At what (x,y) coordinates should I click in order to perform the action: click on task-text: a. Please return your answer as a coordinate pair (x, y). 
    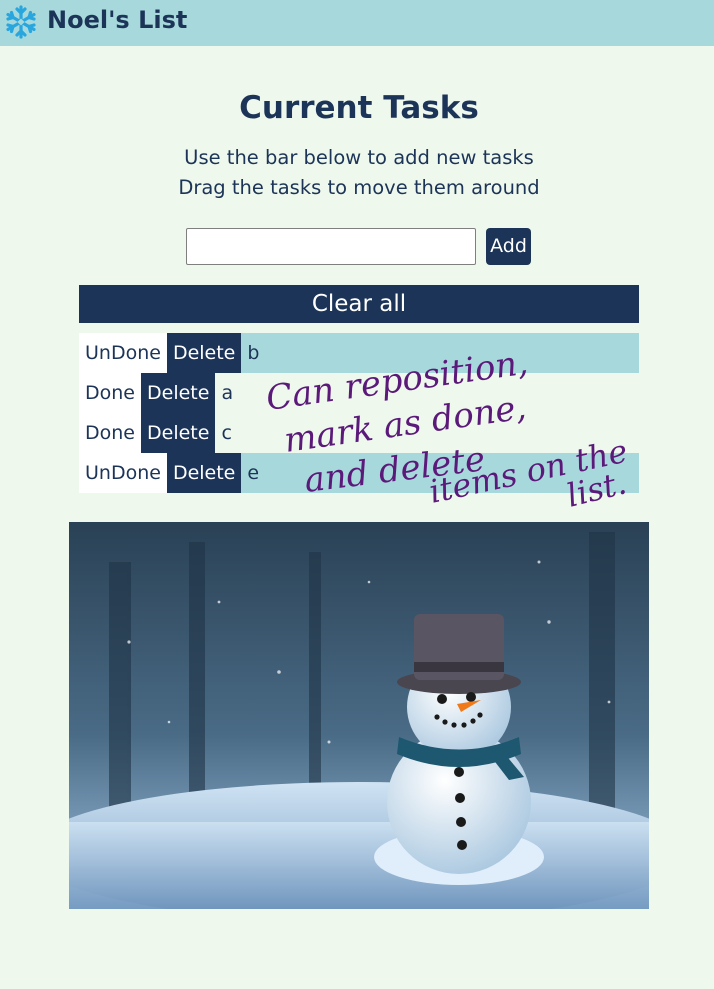
    Looking at the image, I should click on (227, 393).